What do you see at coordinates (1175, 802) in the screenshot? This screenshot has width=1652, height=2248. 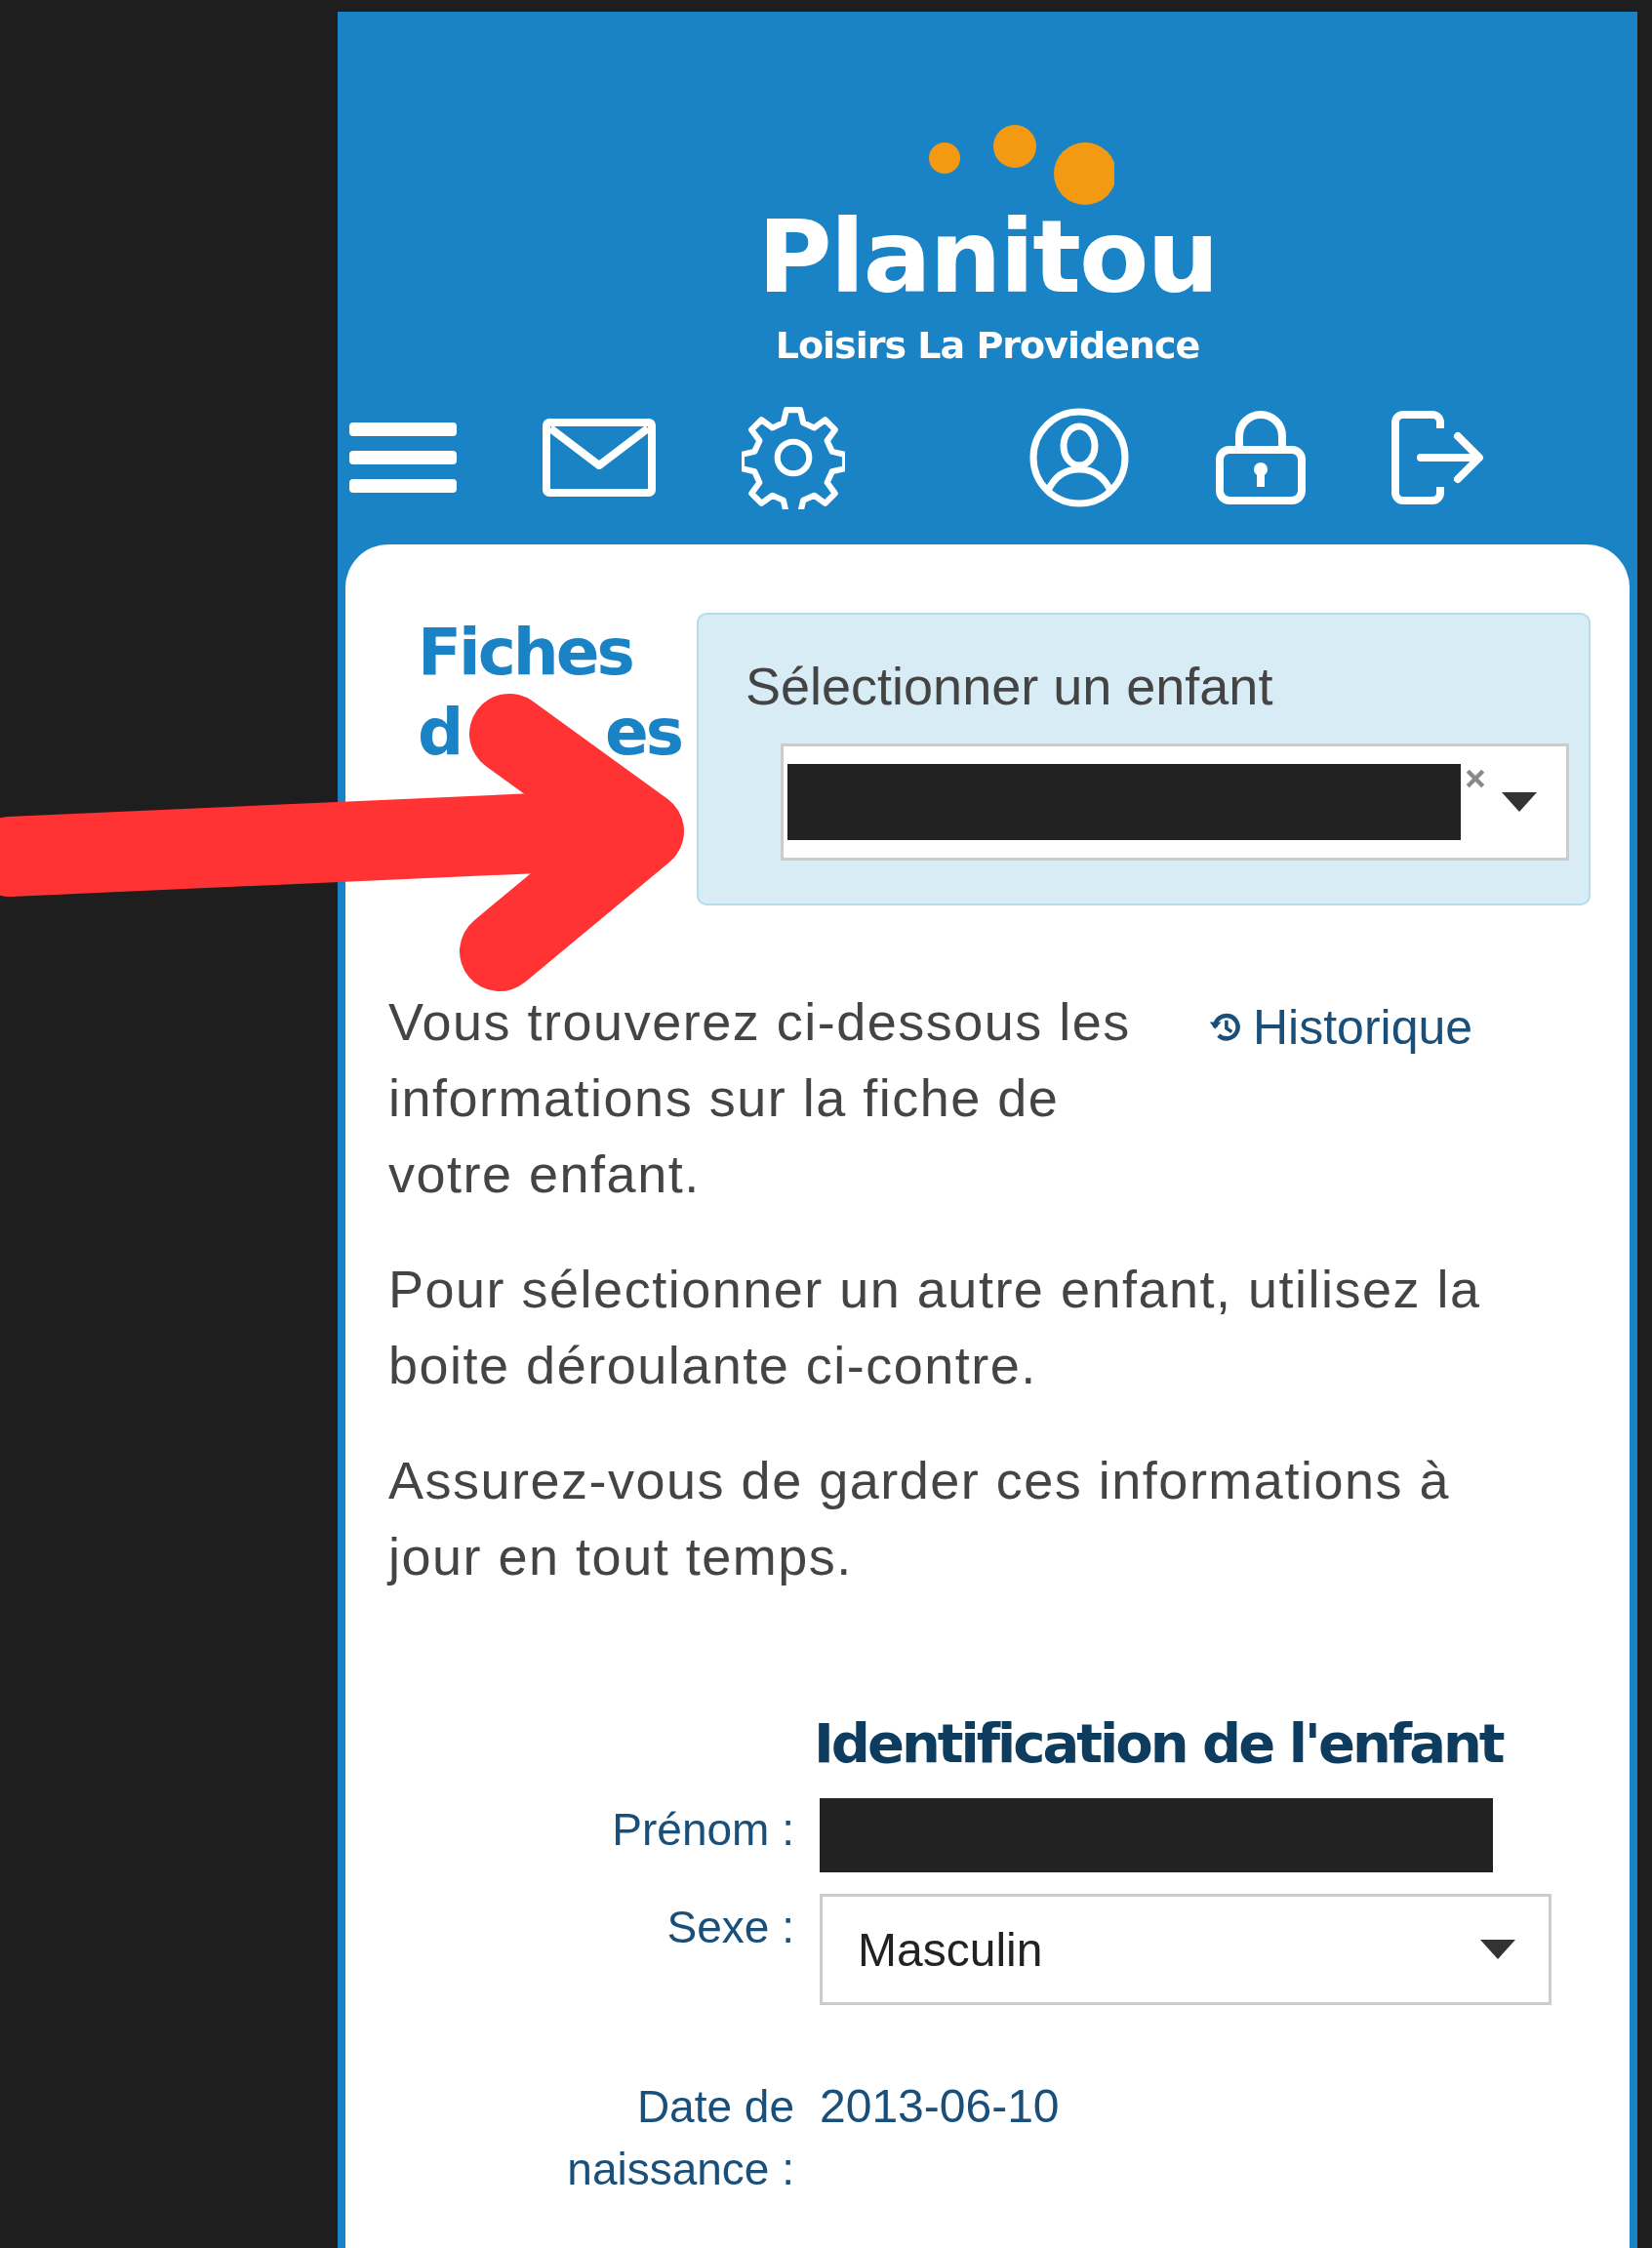 I see `child-select` at bounding box center [1175, 802].